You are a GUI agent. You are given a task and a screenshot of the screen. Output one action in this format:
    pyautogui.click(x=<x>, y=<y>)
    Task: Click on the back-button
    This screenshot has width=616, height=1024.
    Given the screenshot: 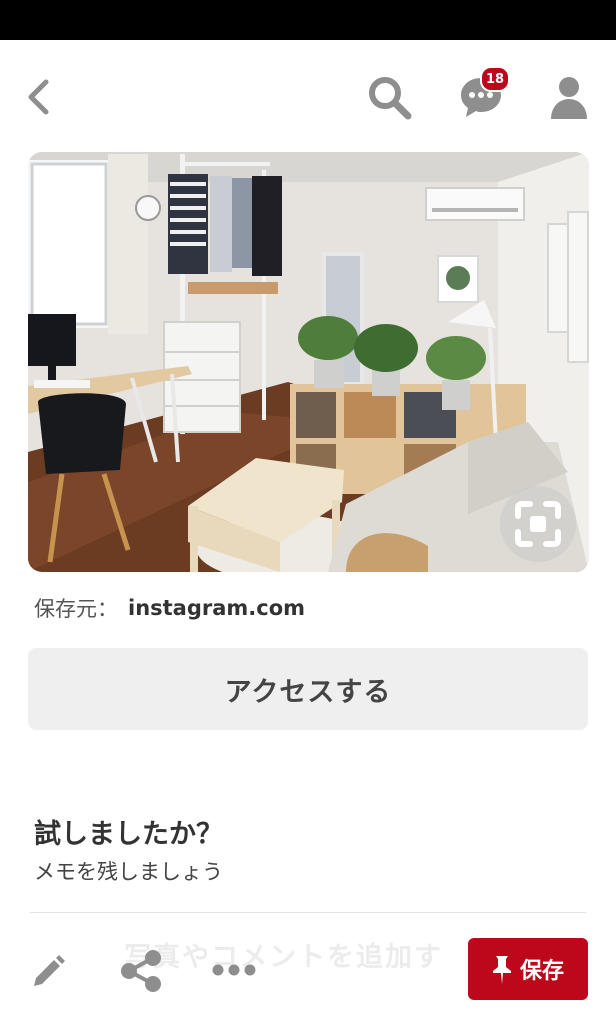 What is the action you would take?
    pyautogui.click(x=38, y=97)
    